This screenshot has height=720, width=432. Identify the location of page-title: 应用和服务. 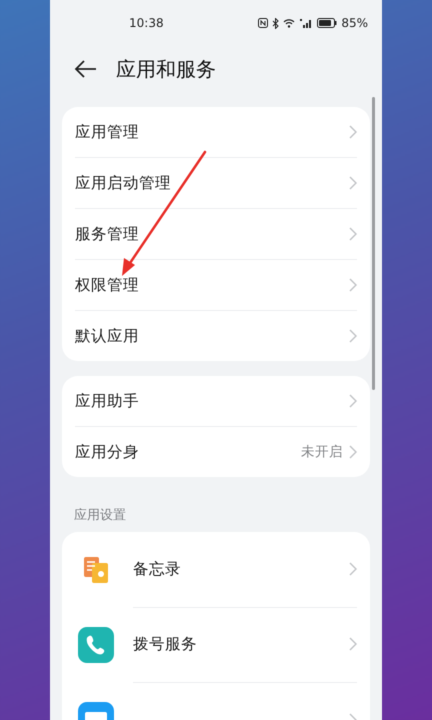
(166, 69).